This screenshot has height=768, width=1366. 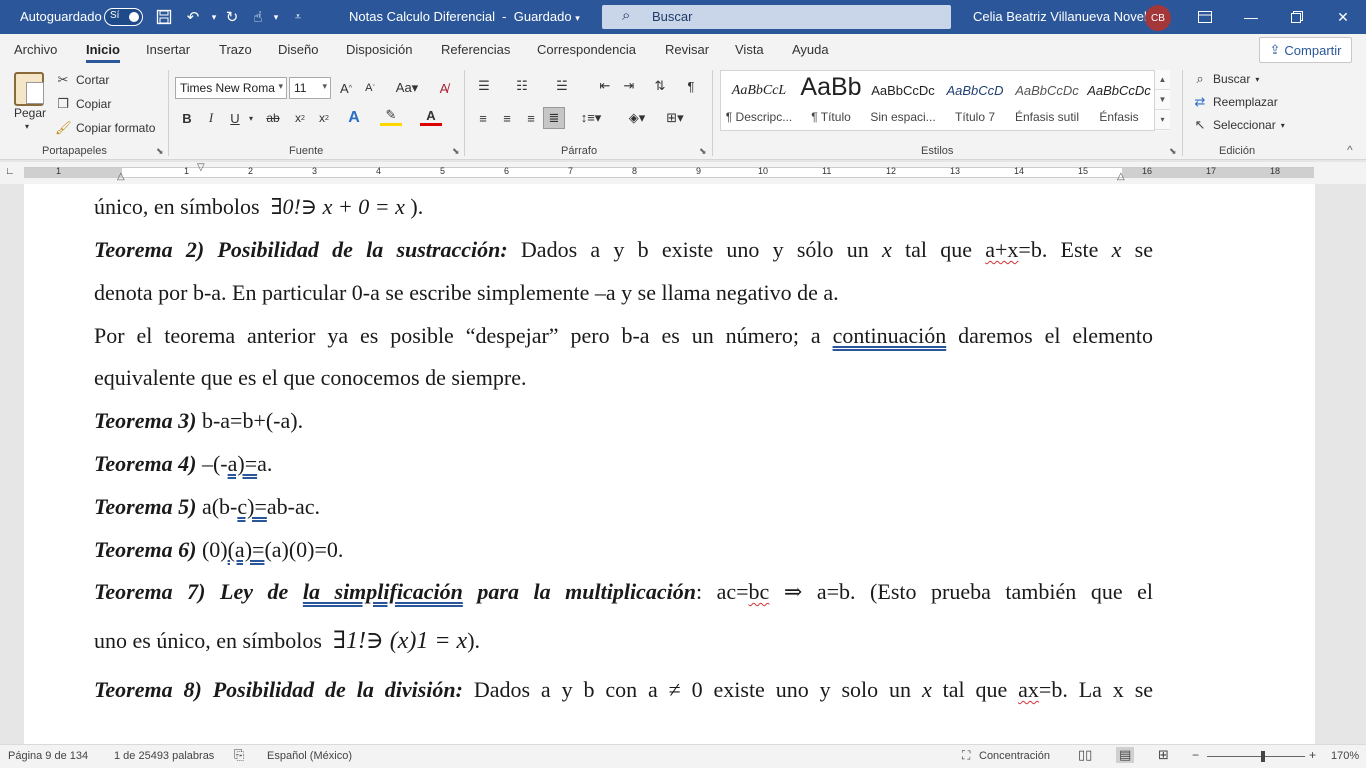 I want to click on shrink-font-icon: Aˇ, so click(x=370, y=88).